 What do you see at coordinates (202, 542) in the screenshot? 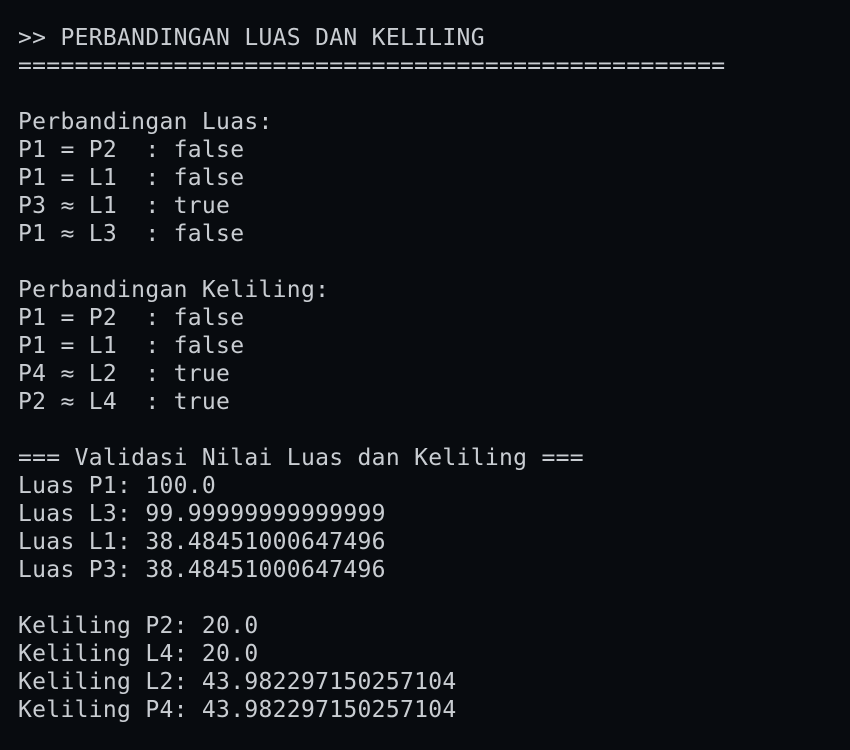
I see `luas-value-line: Luas L1: 38.48451000647496` at bounding box center [202, 542].